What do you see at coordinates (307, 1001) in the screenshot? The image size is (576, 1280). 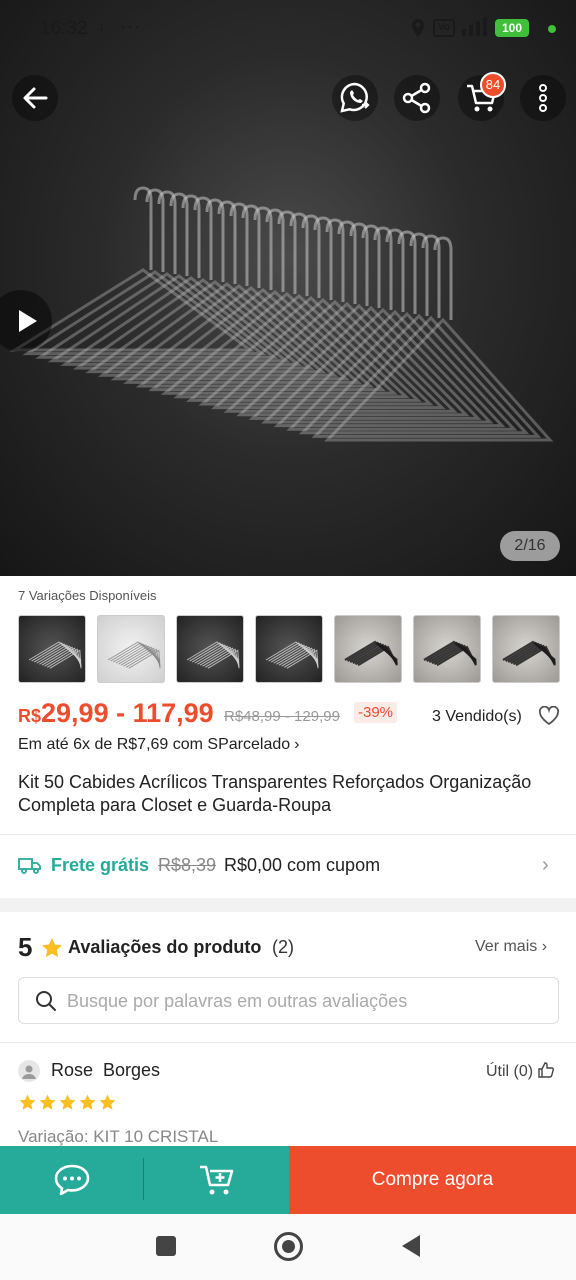 I see `review-search-input` at bounding box center [307, 1001].